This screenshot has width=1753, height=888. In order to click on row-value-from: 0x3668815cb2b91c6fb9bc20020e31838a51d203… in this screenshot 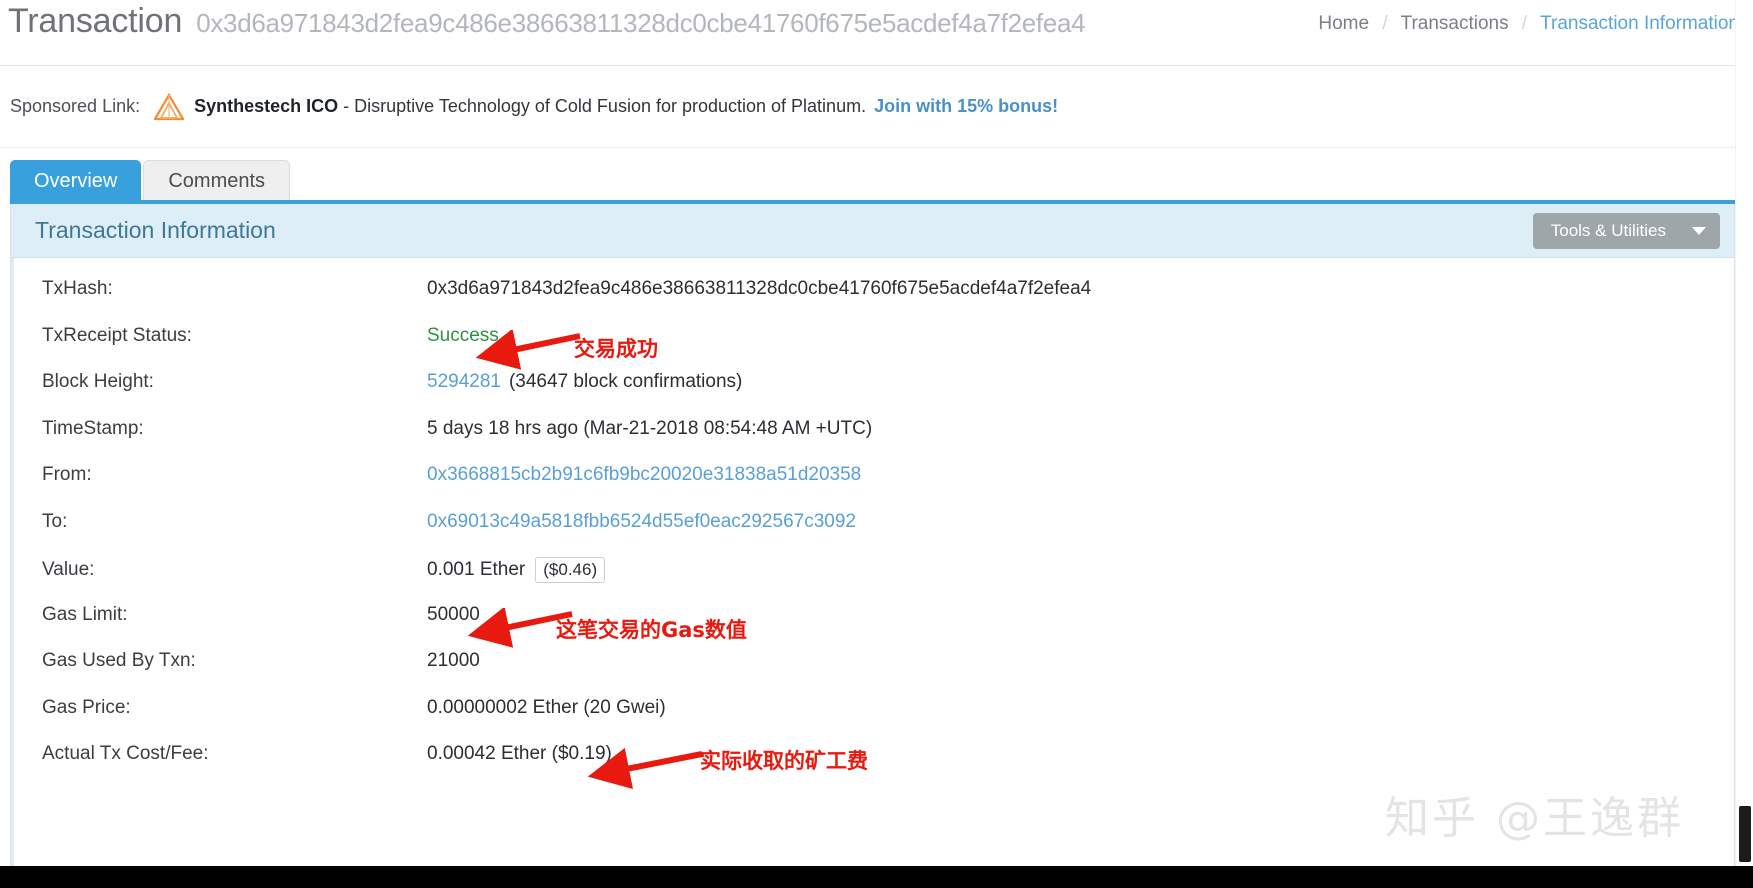, I will do `click(644, 475)`.